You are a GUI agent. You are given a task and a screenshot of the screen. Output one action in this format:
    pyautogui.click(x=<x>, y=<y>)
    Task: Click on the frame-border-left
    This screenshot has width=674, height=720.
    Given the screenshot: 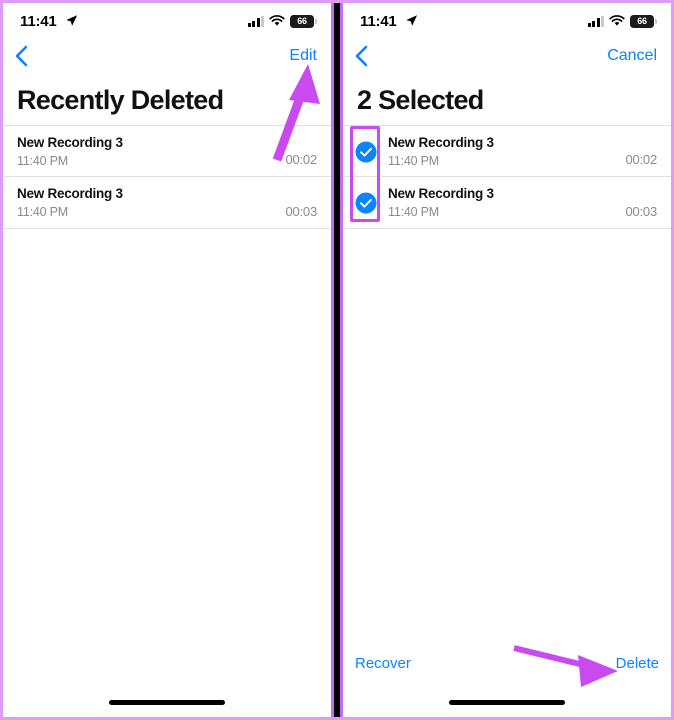 What is the action you would take?
    pyautogui.click(x=1, y=360)
    